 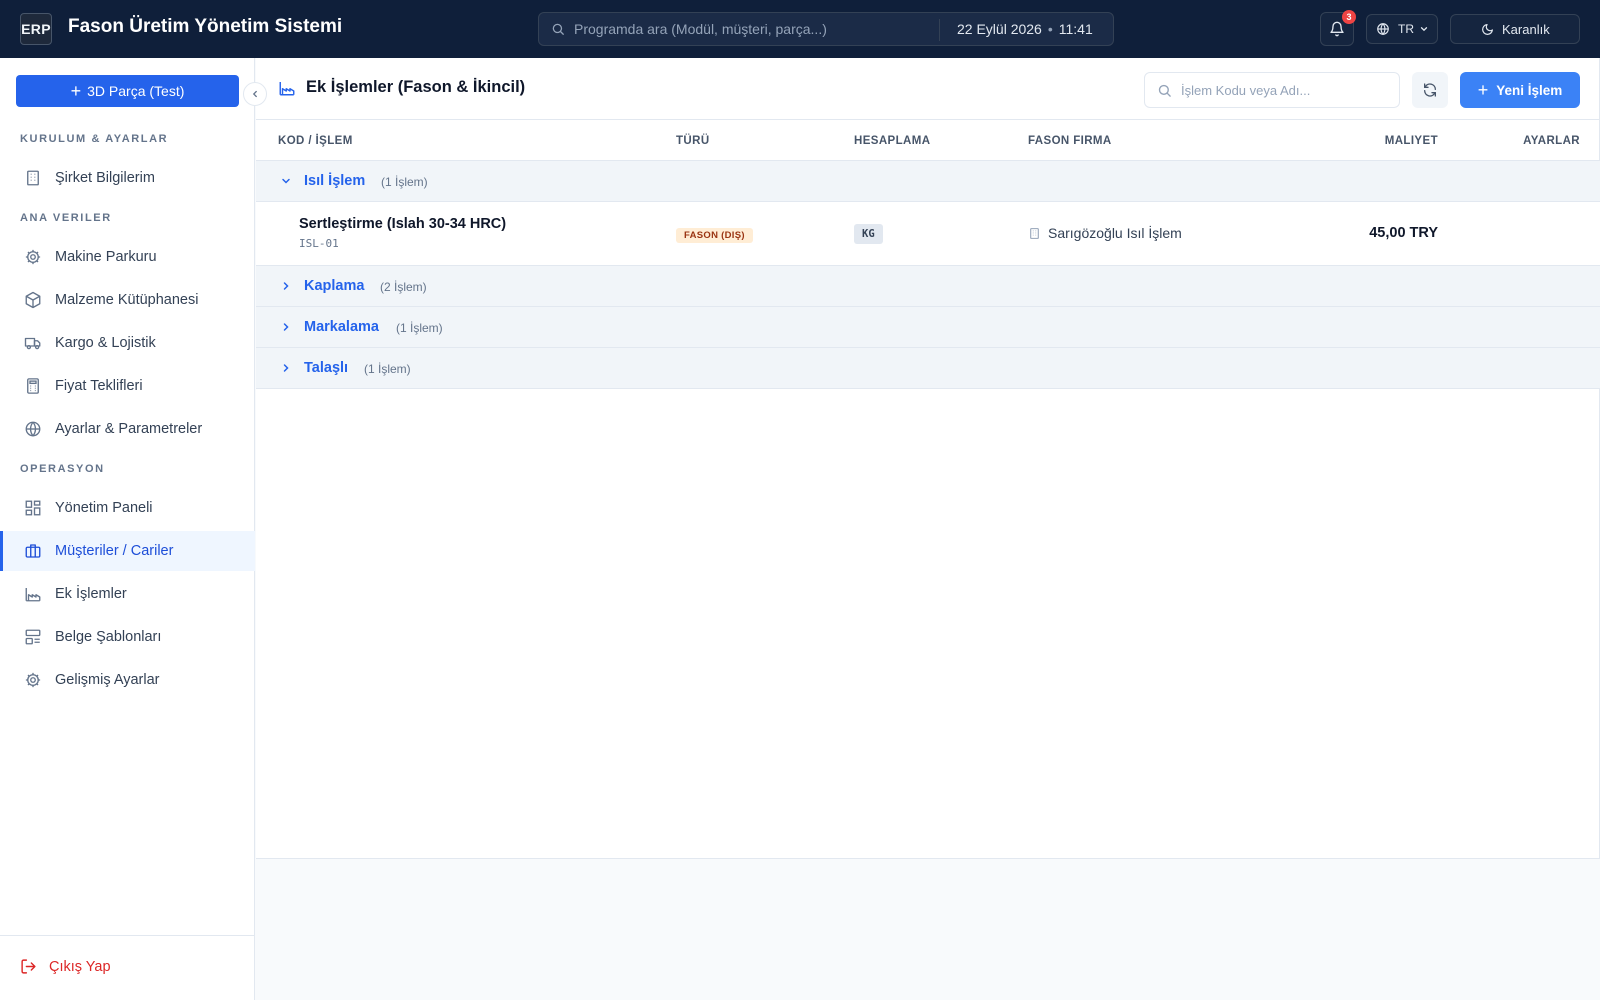 I want to click on sidebar-item-customers: Müşteriler / Cariler, so click(x=127, y=551).